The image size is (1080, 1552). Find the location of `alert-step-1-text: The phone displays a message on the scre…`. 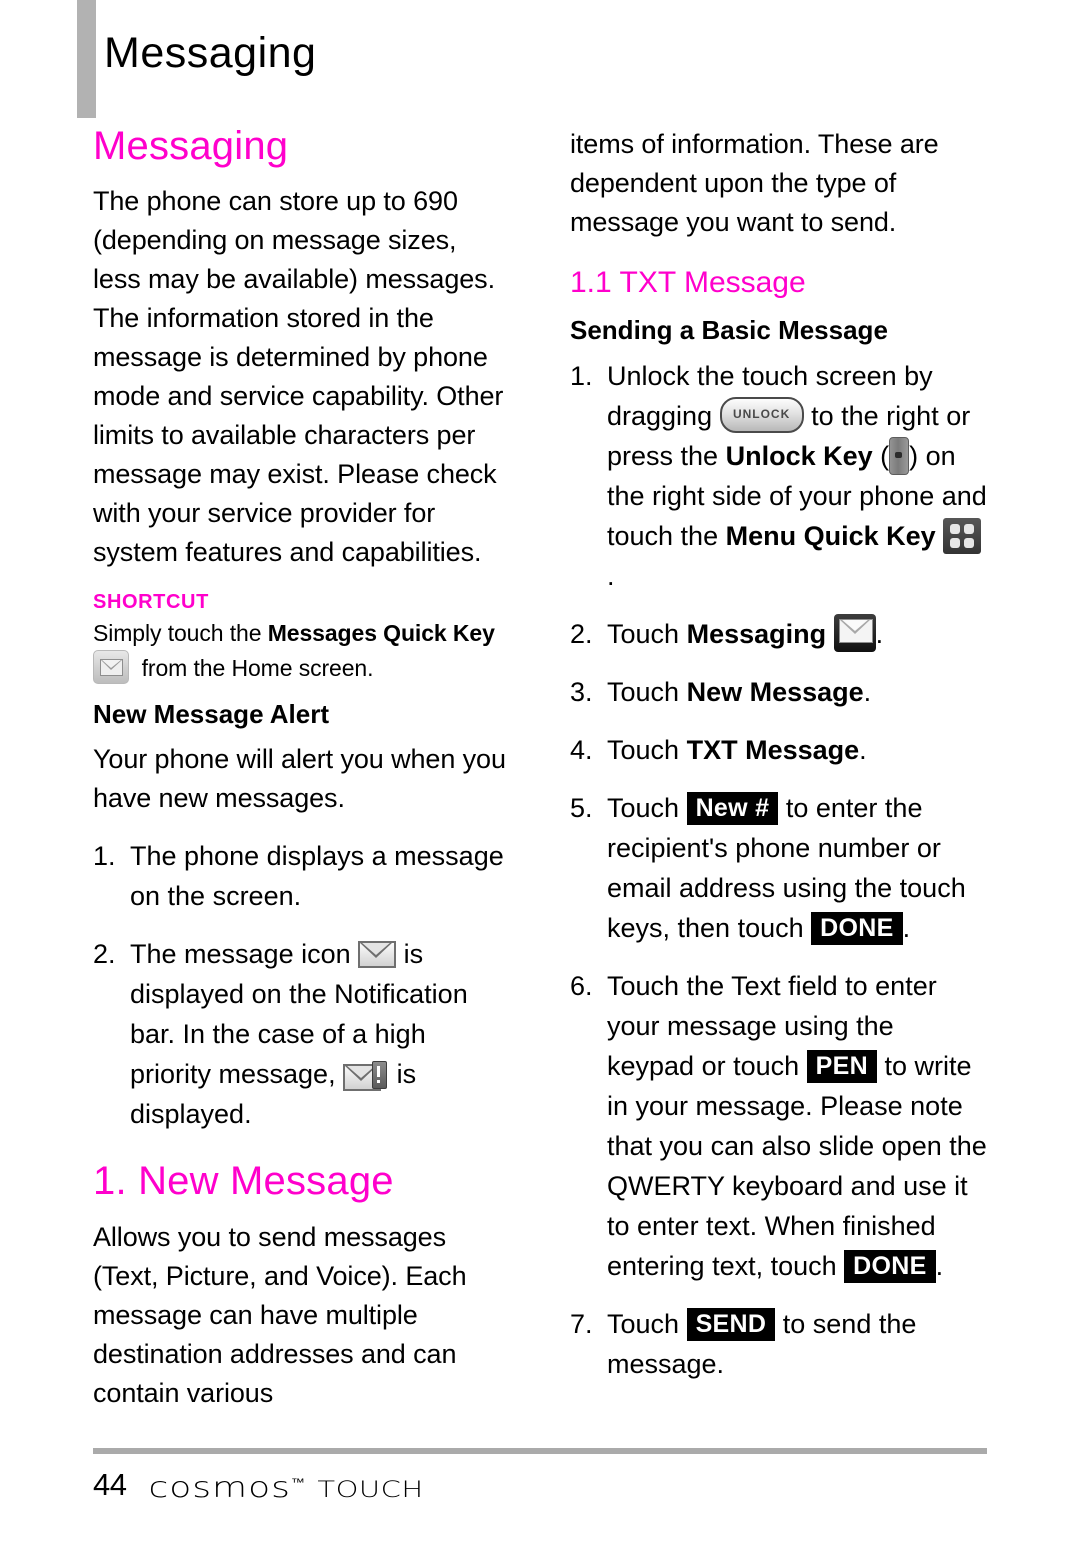

alert-step-1-text: The phone displays a message on the scre… is located at coordinates (317, 876).